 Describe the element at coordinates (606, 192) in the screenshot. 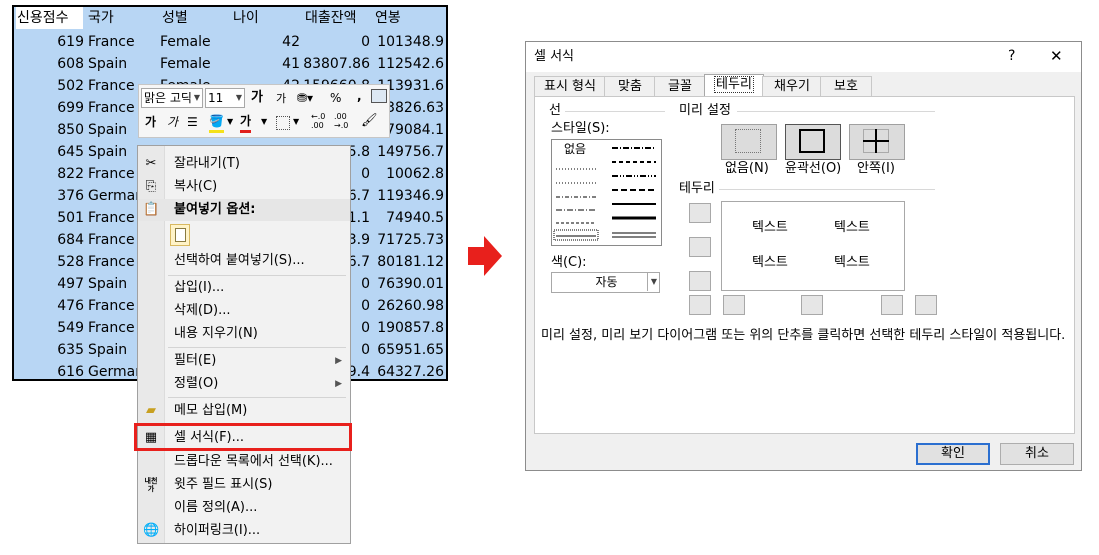

I see `line-style-list: 없음` at that location.